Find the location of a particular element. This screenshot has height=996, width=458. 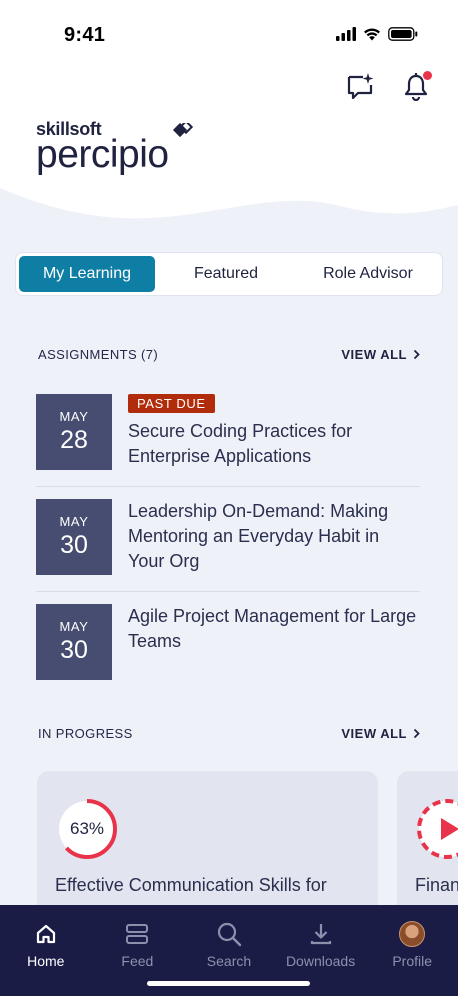

learning-tabs: My Learning Featured Role Advisor is located at coordinates (229, 274).